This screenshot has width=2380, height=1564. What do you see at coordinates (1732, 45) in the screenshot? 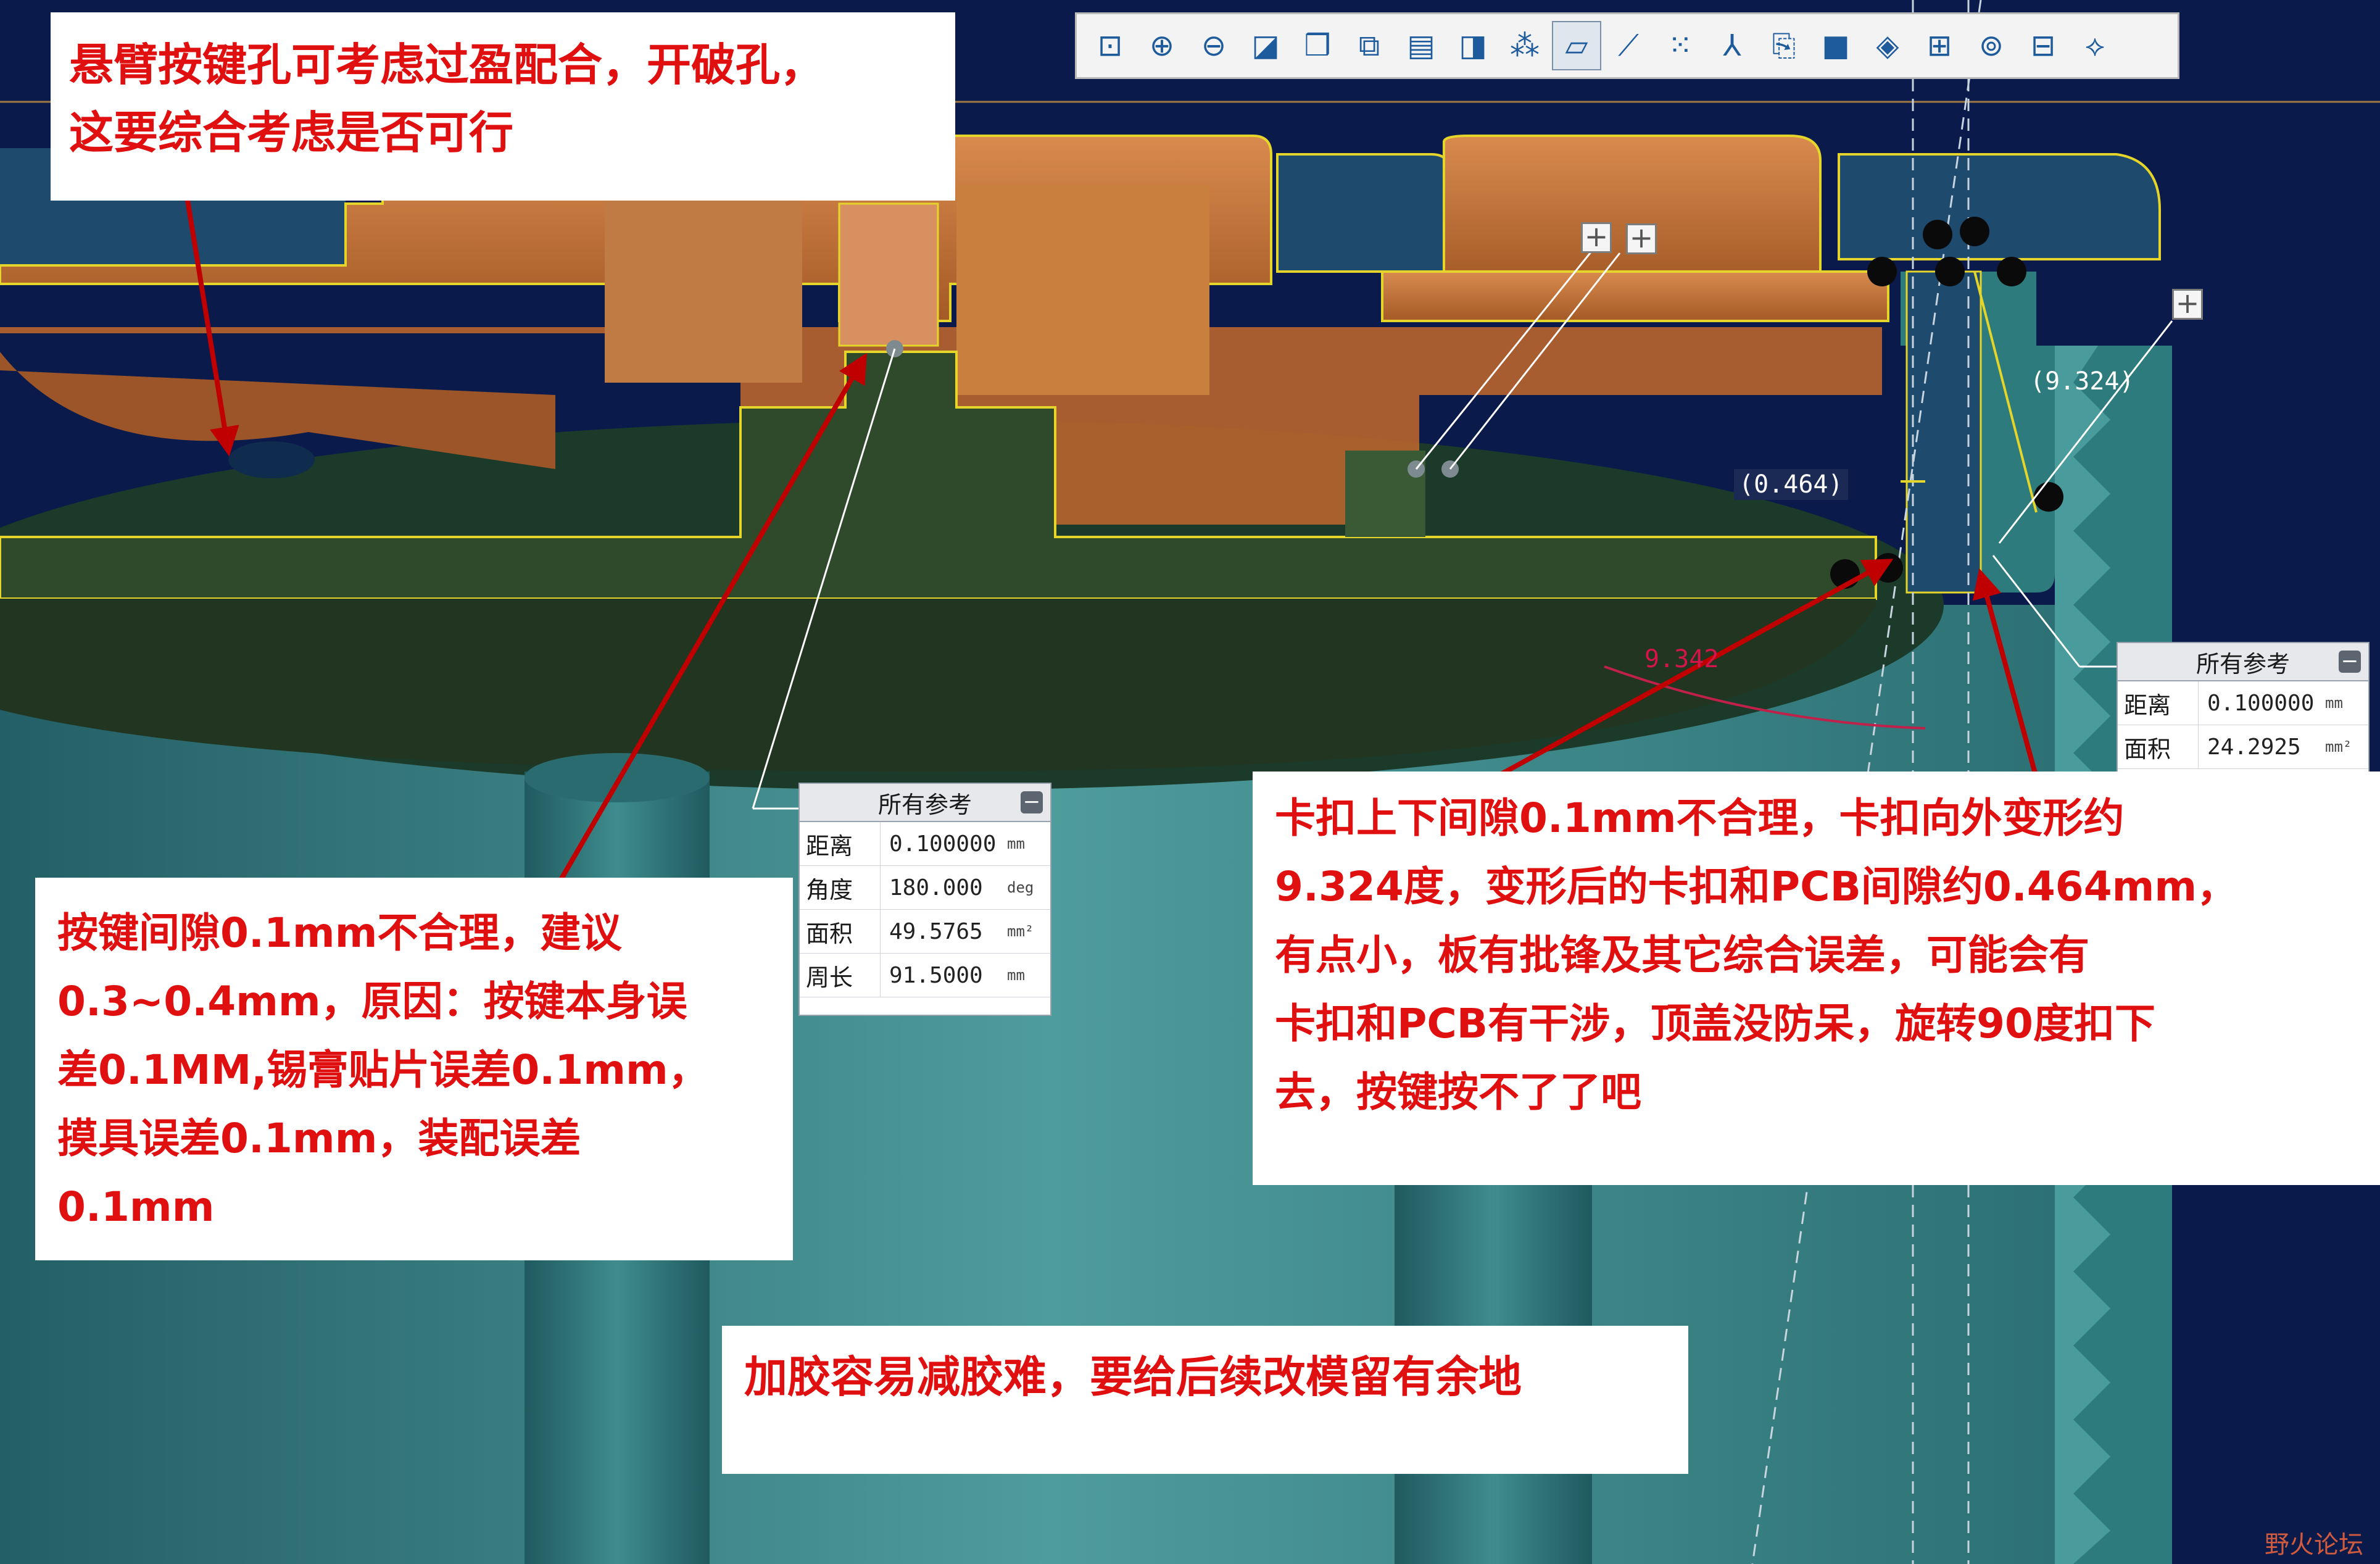
I see `csys-display-icon: ⅄` at bounding box center [1732, 45].